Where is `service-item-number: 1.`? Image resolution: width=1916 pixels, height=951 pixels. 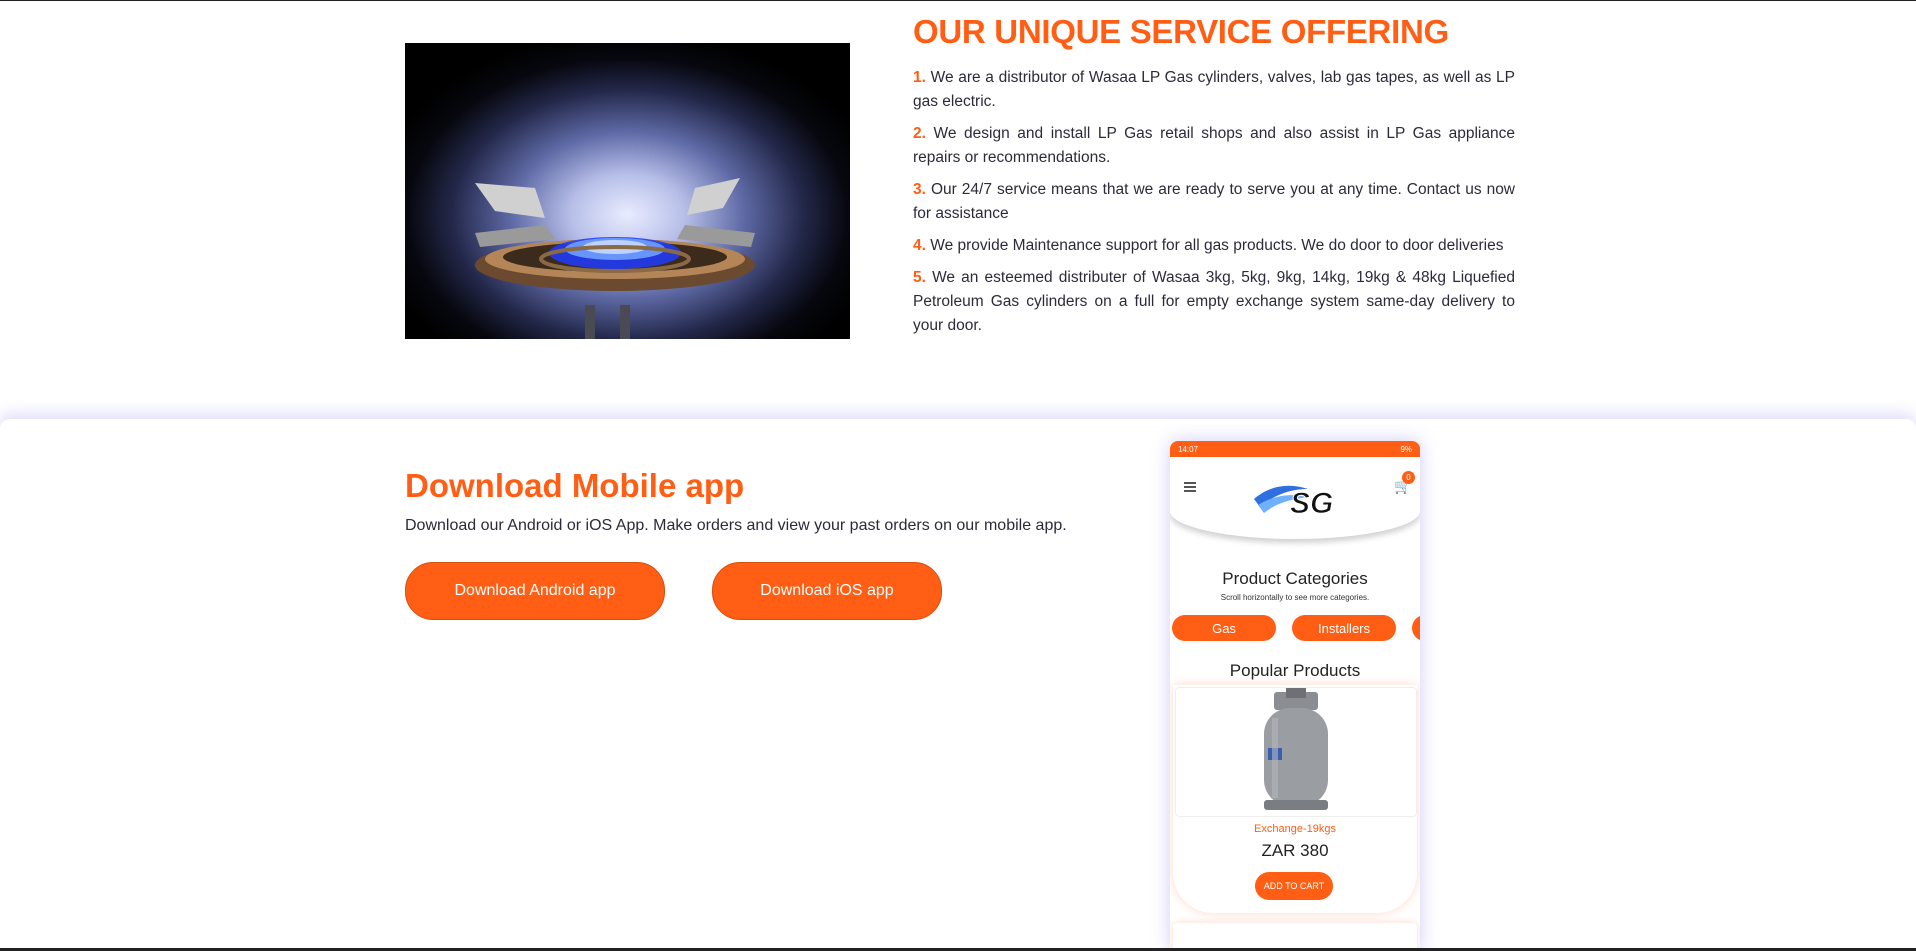 service-item-number: 1. is located at coordinates (919, 77).